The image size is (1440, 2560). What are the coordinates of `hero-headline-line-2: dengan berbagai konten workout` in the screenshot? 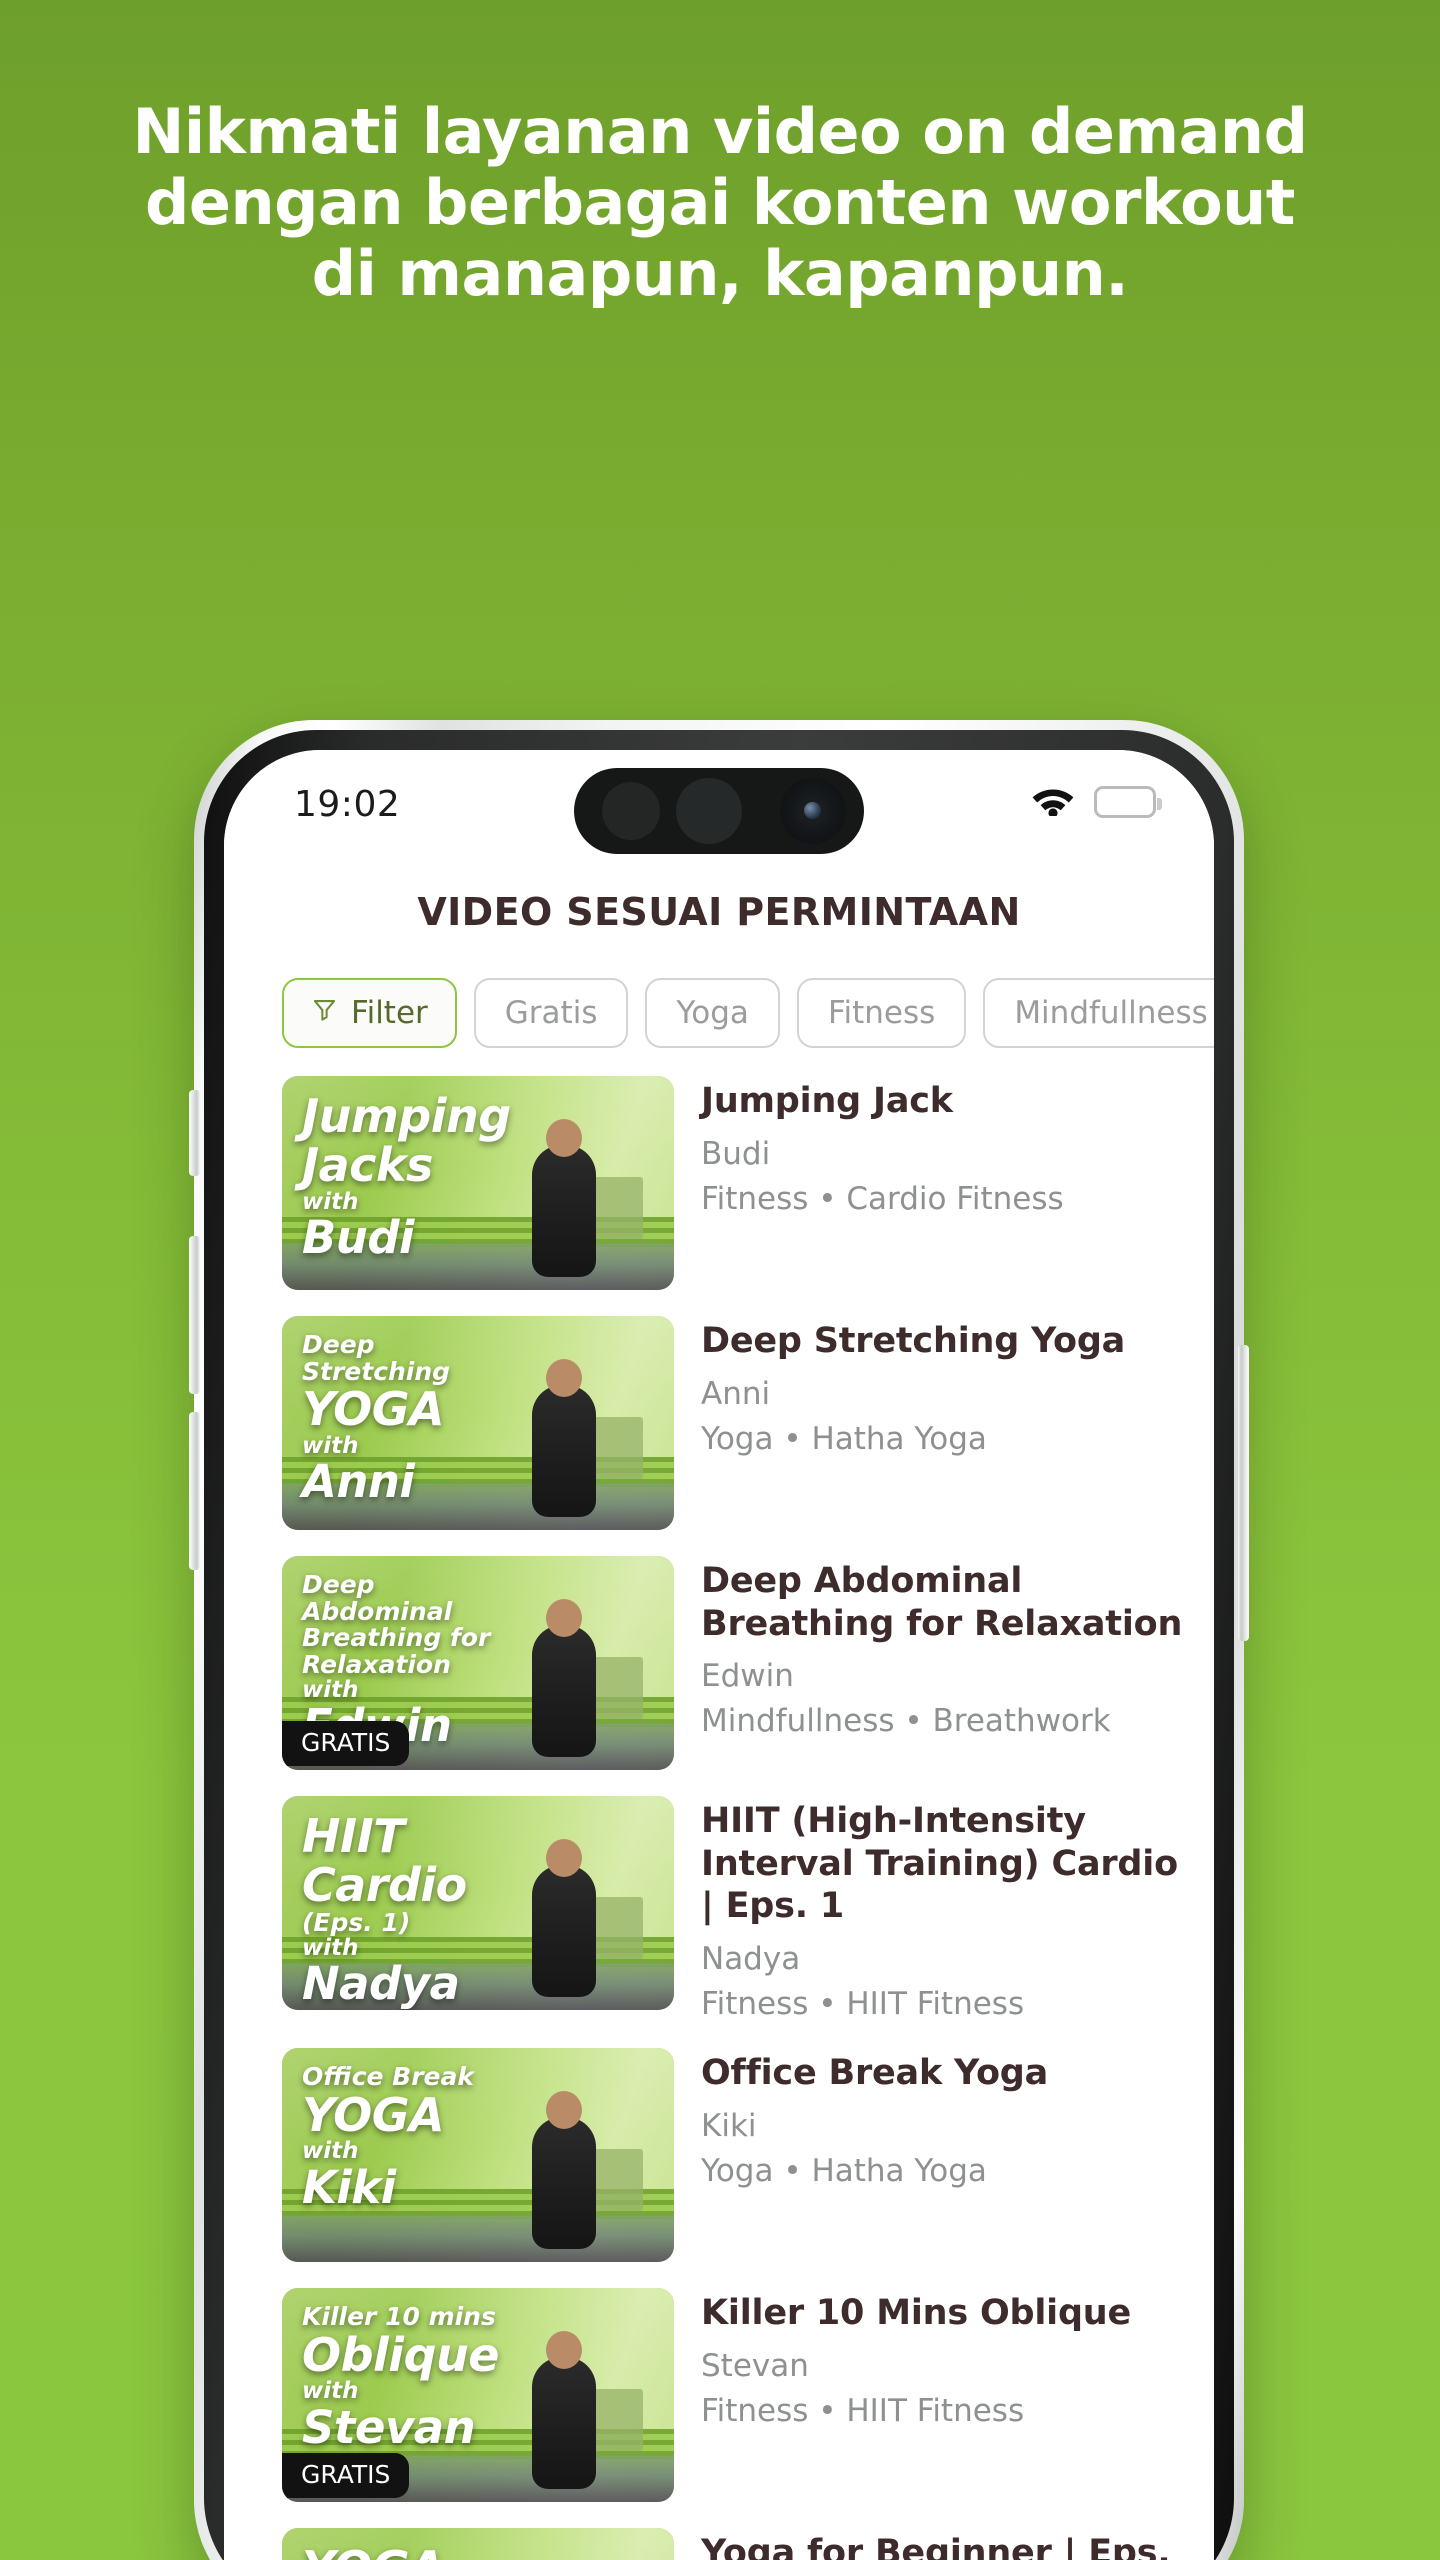 It's located at (720, 203).